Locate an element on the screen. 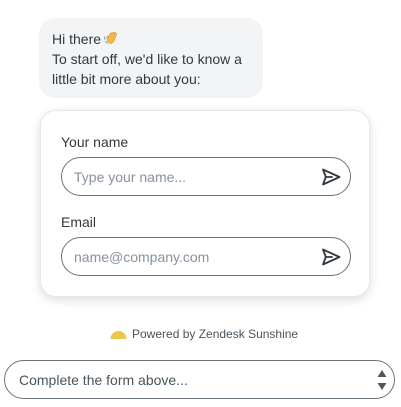 Image resolution: width=401 pixels, height=407 pixels. powered-by-text: Powered by Zendesk Sunshine is located at coordinates (215, 334).